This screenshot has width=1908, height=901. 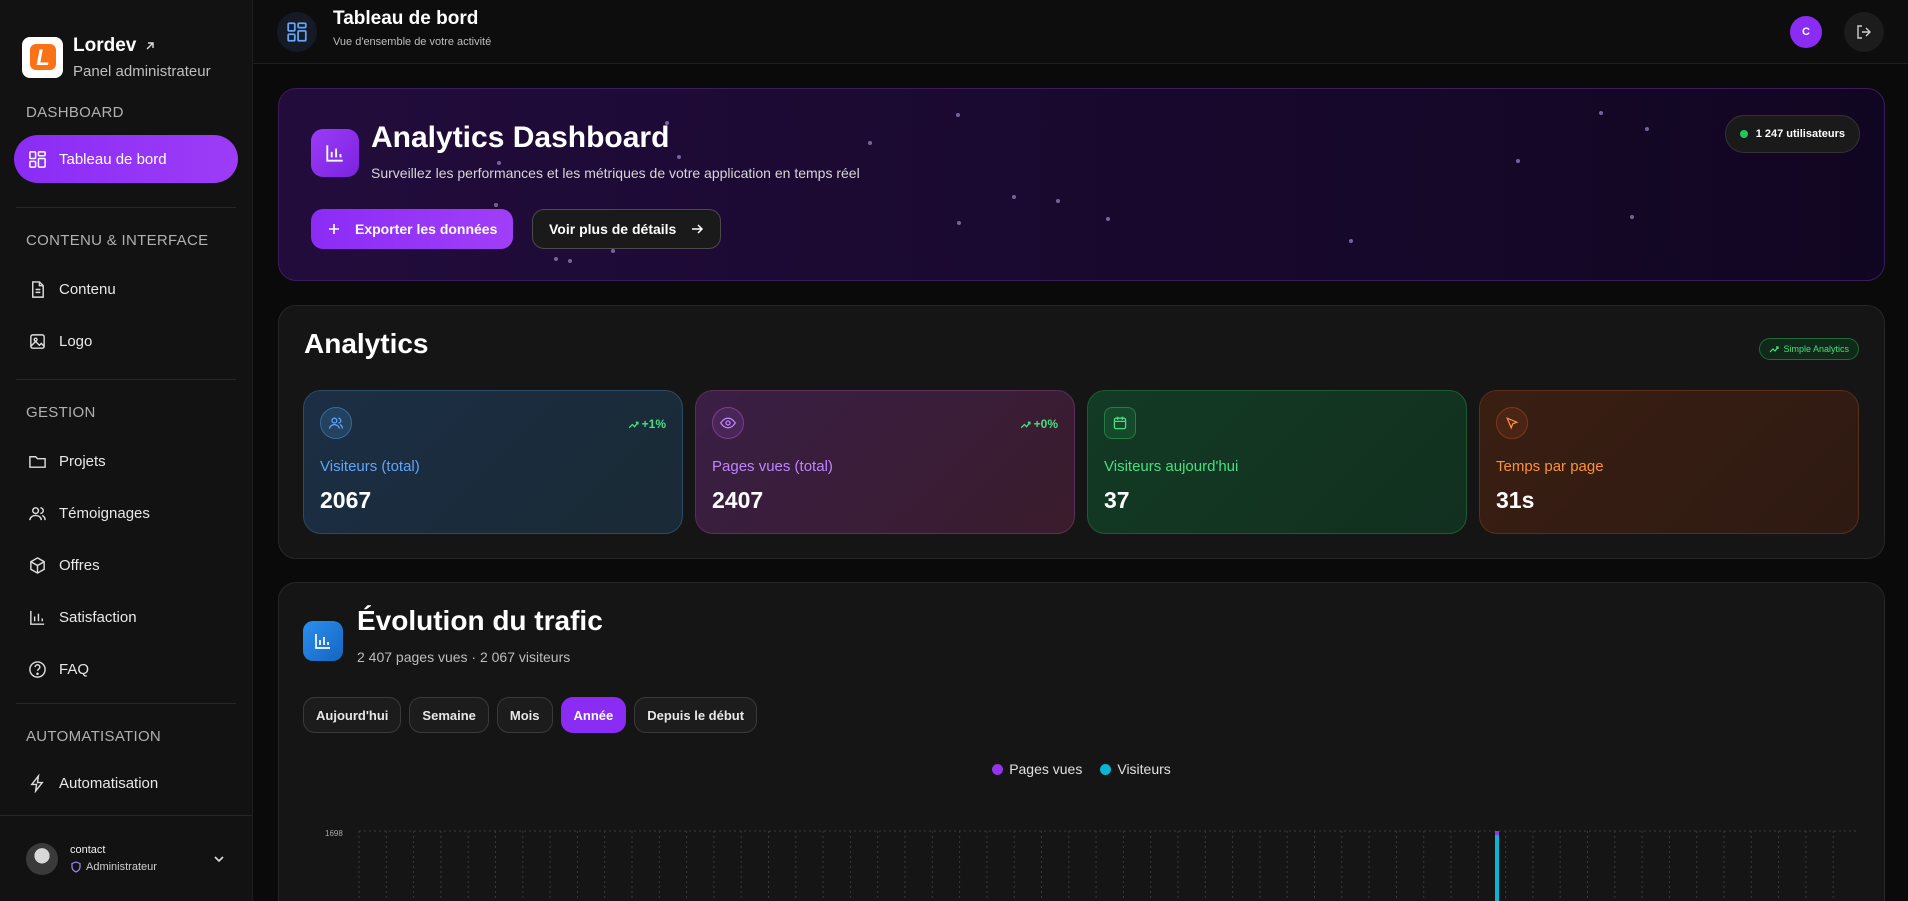 I want to click on dashboard-icon, so click(x=297, y=31).